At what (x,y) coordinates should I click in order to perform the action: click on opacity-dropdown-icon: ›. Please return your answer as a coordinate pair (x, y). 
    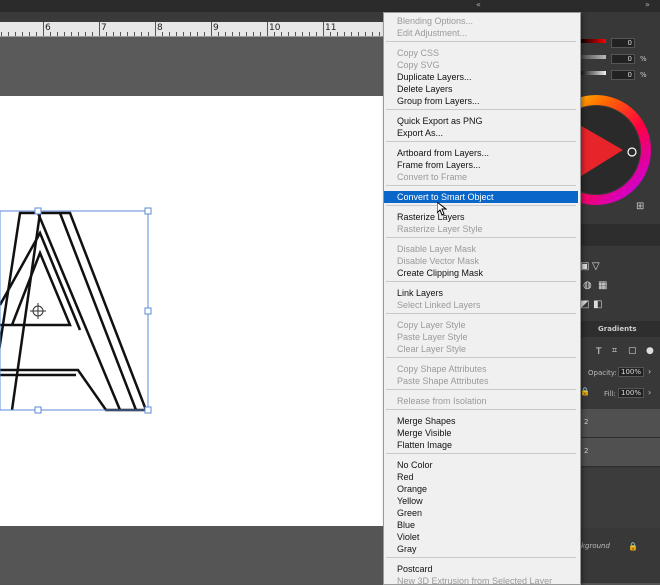
    Looking at the image, I should click on (649, 371).